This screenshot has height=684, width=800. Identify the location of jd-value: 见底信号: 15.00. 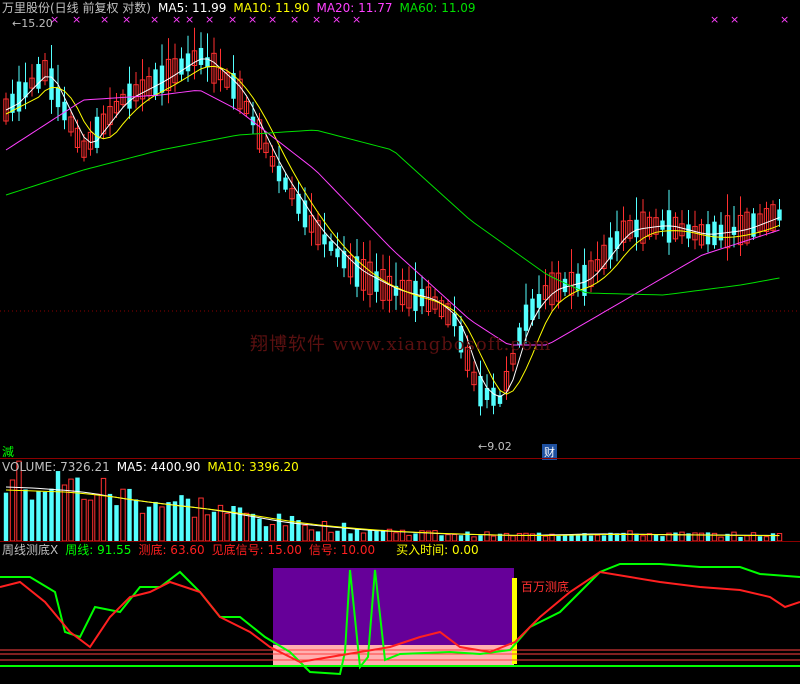
(256, 550).